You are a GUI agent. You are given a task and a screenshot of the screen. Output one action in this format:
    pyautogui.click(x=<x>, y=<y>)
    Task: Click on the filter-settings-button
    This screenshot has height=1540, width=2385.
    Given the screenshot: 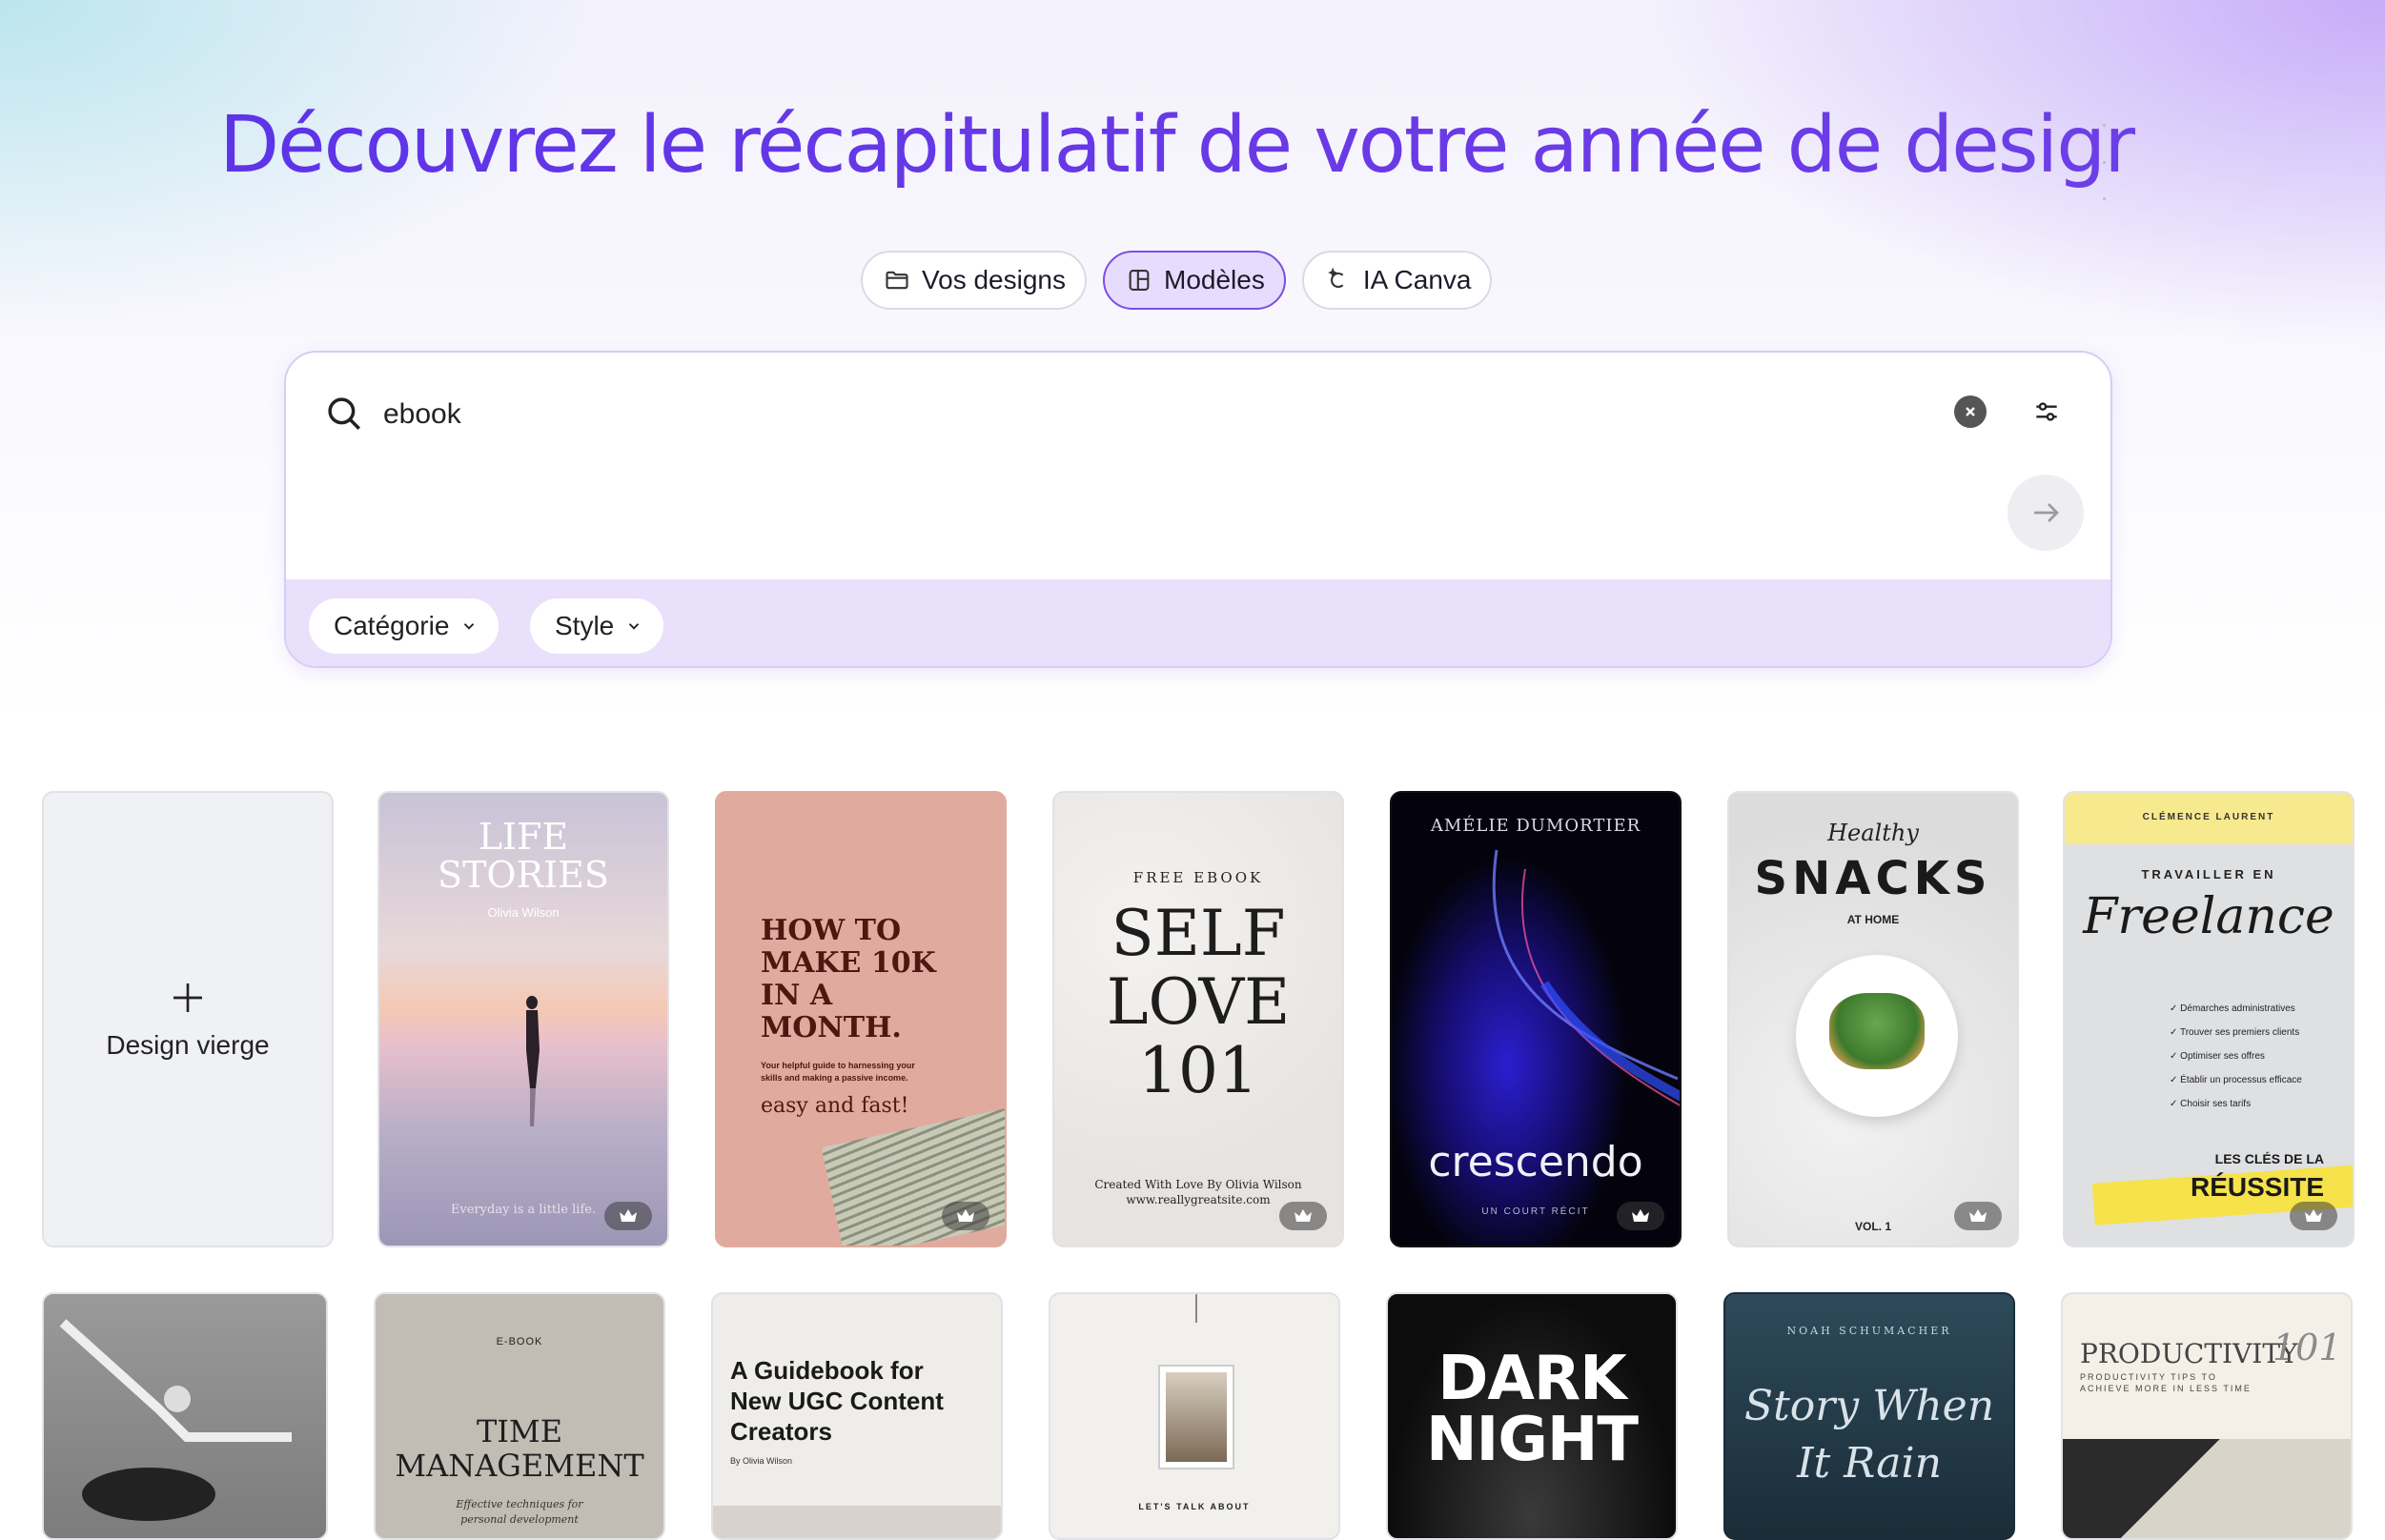 What is the action you would take?
    pyautogui.click(x=2046, y=412)
    